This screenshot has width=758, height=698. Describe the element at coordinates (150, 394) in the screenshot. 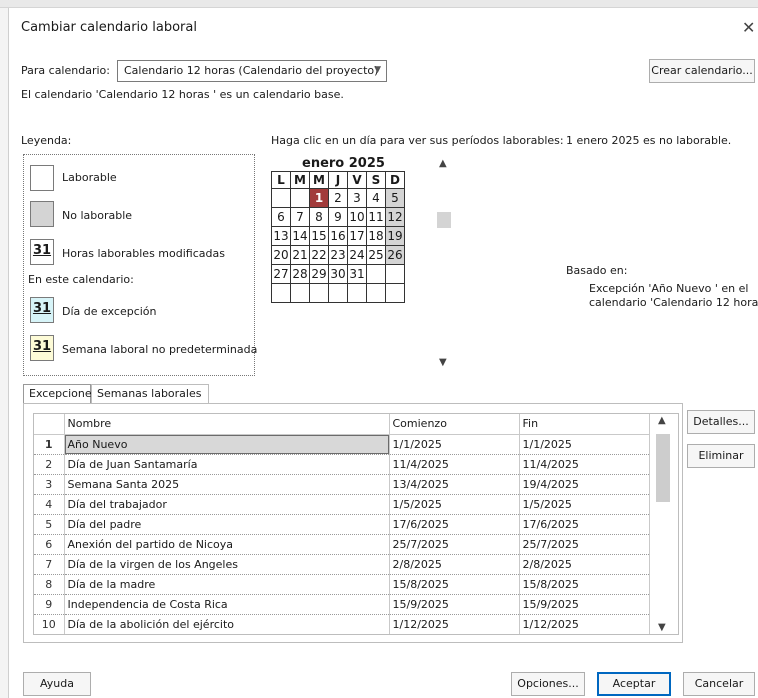

I see `tab-work-weeks: Semanas laborales` at that location.